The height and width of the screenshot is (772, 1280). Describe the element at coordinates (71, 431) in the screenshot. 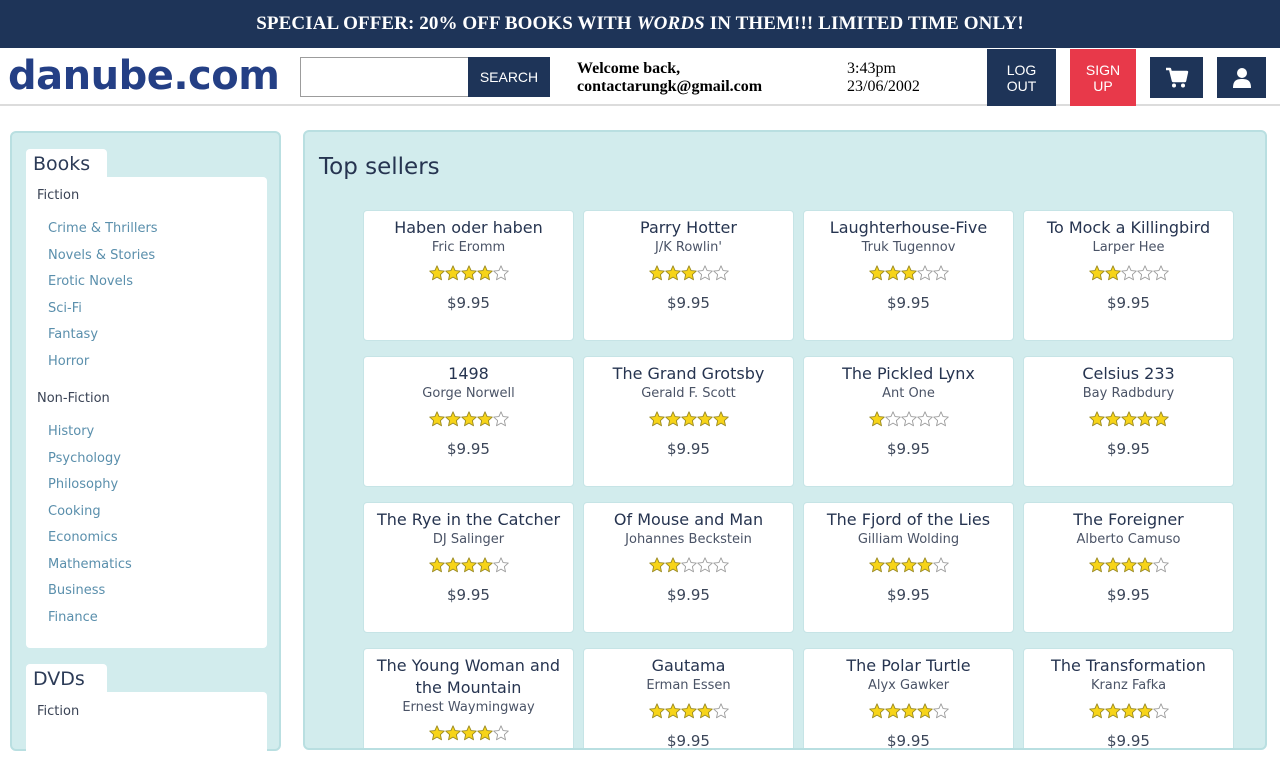

I see `category-link: History` at that location.